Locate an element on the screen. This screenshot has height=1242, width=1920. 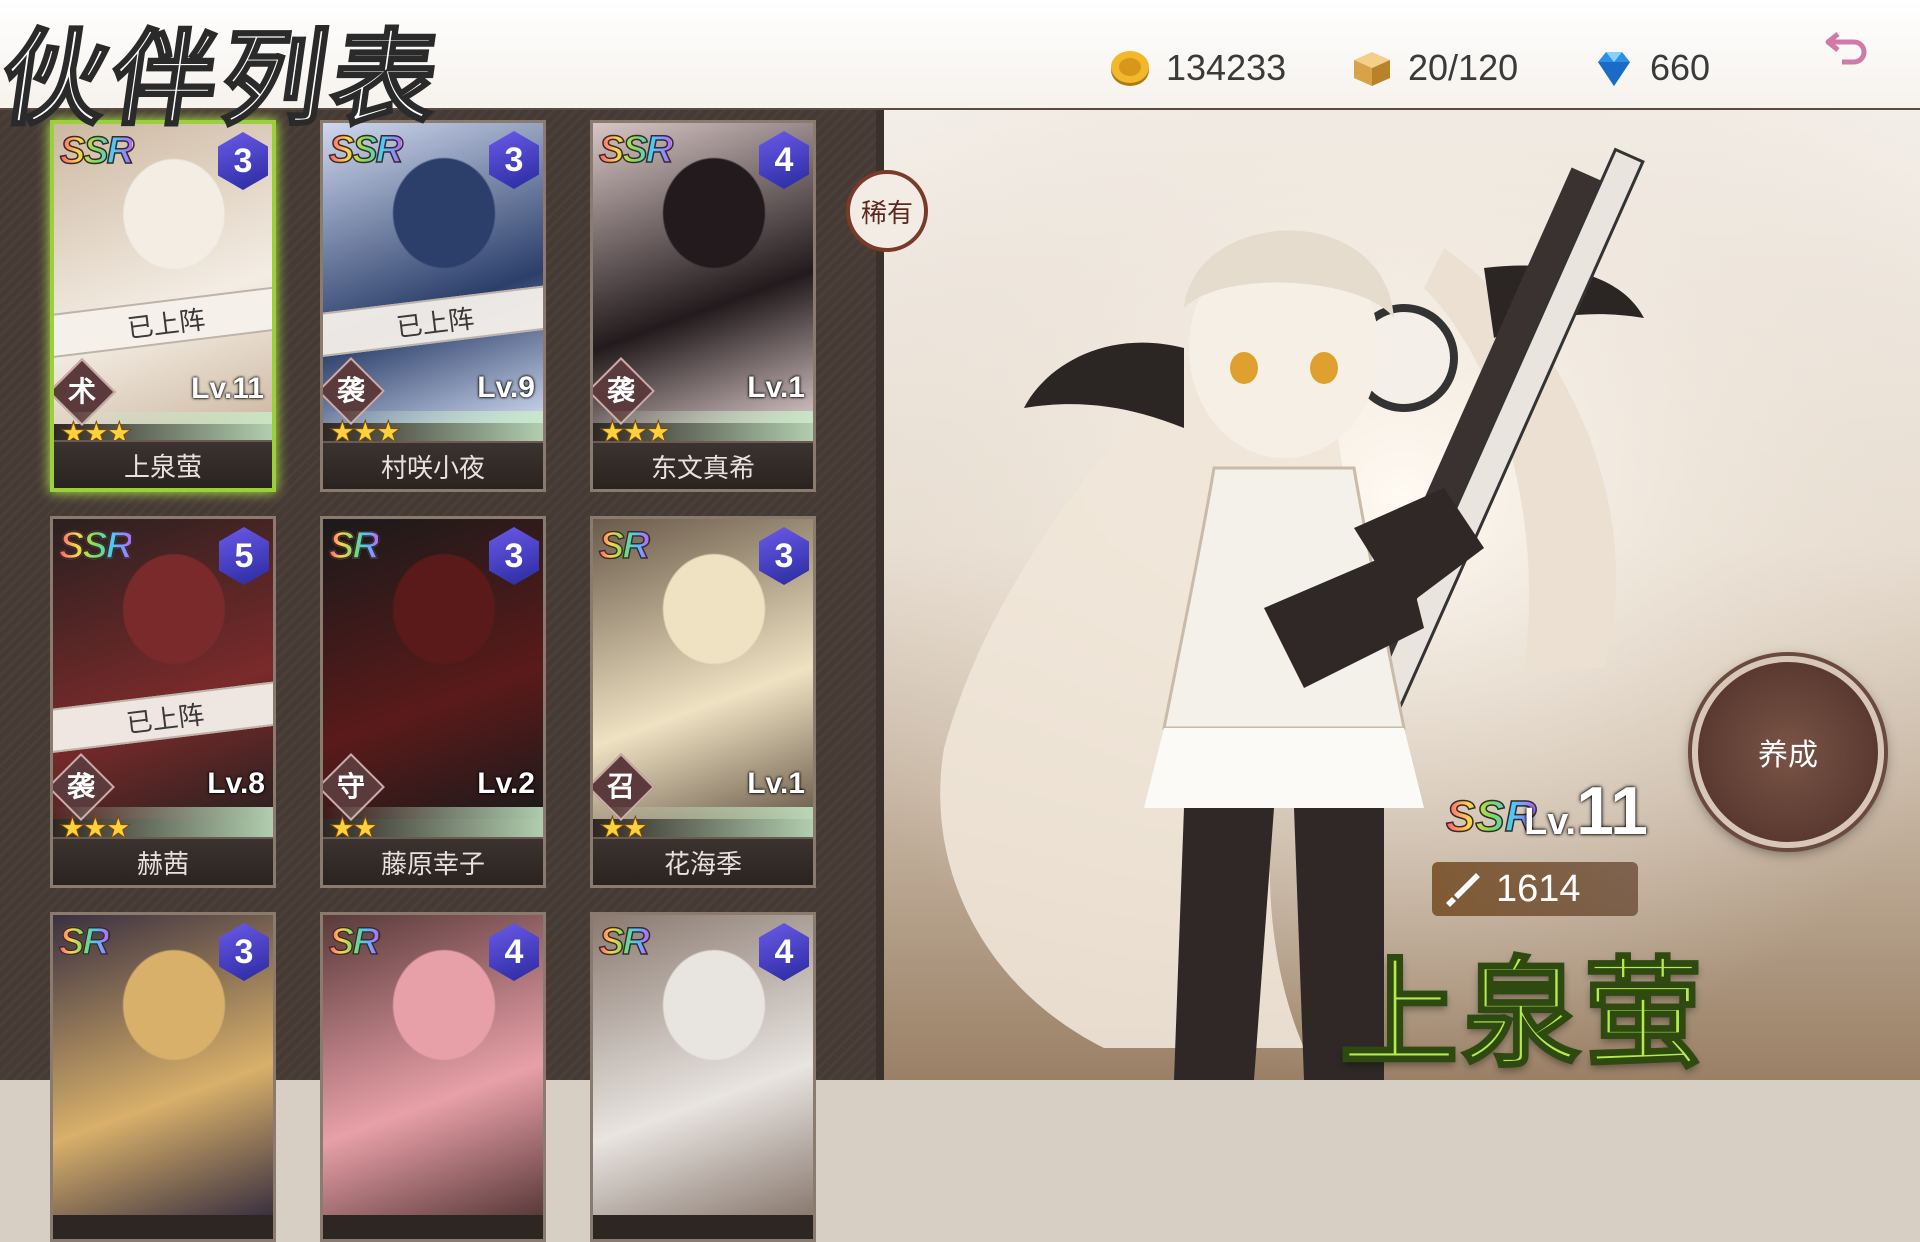
train-button: 养成 is located at coordinates (1788, 752).